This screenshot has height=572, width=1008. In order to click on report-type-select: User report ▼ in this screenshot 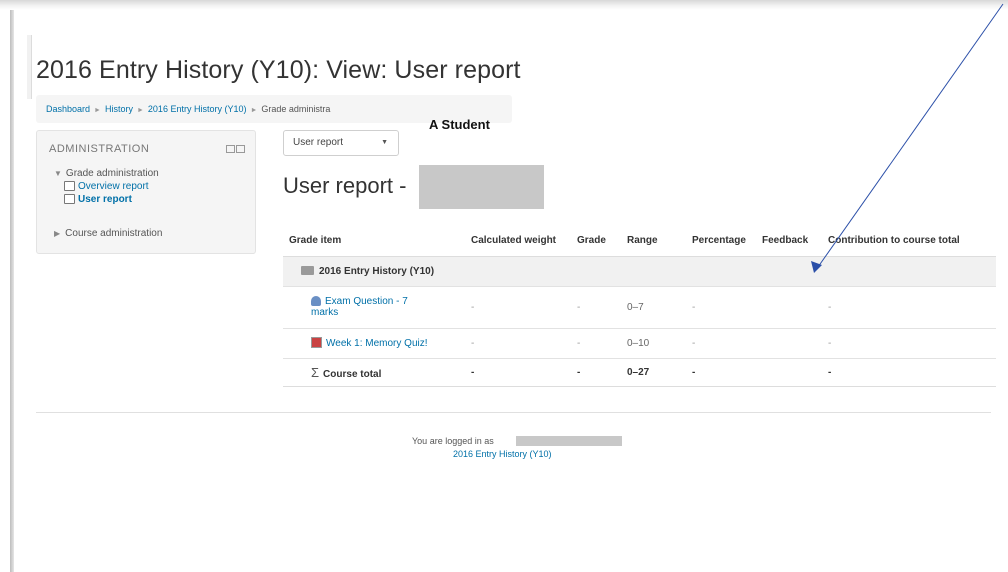, I will do `click(341, 143)`.